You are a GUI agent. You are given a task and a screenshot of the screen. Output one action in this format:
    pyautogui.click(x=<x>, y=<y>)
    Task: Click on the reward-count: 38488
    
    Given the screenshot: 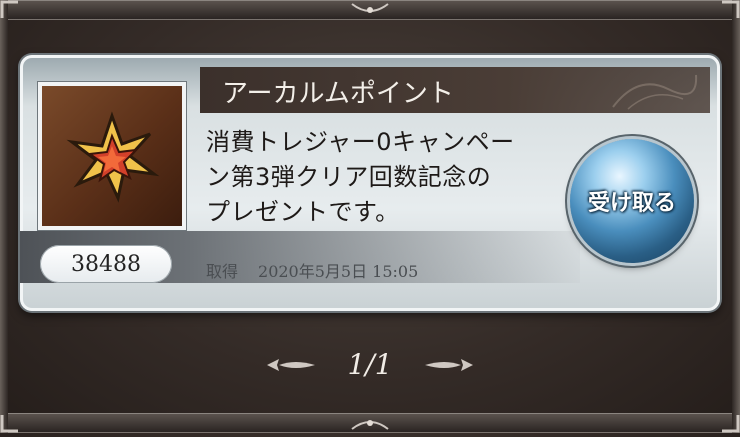 What is the action you would take?
    pyautogui.click(x=106, y=264)
    